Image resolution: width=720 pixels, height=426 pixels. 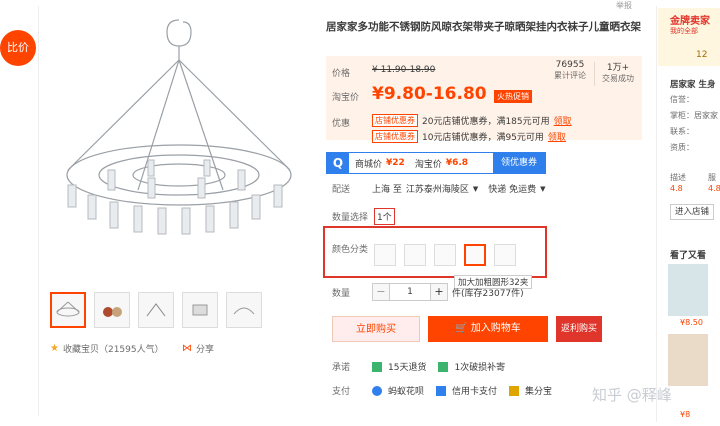 I want to click on payment-item: 集分宝, so click(x=539, y=392).